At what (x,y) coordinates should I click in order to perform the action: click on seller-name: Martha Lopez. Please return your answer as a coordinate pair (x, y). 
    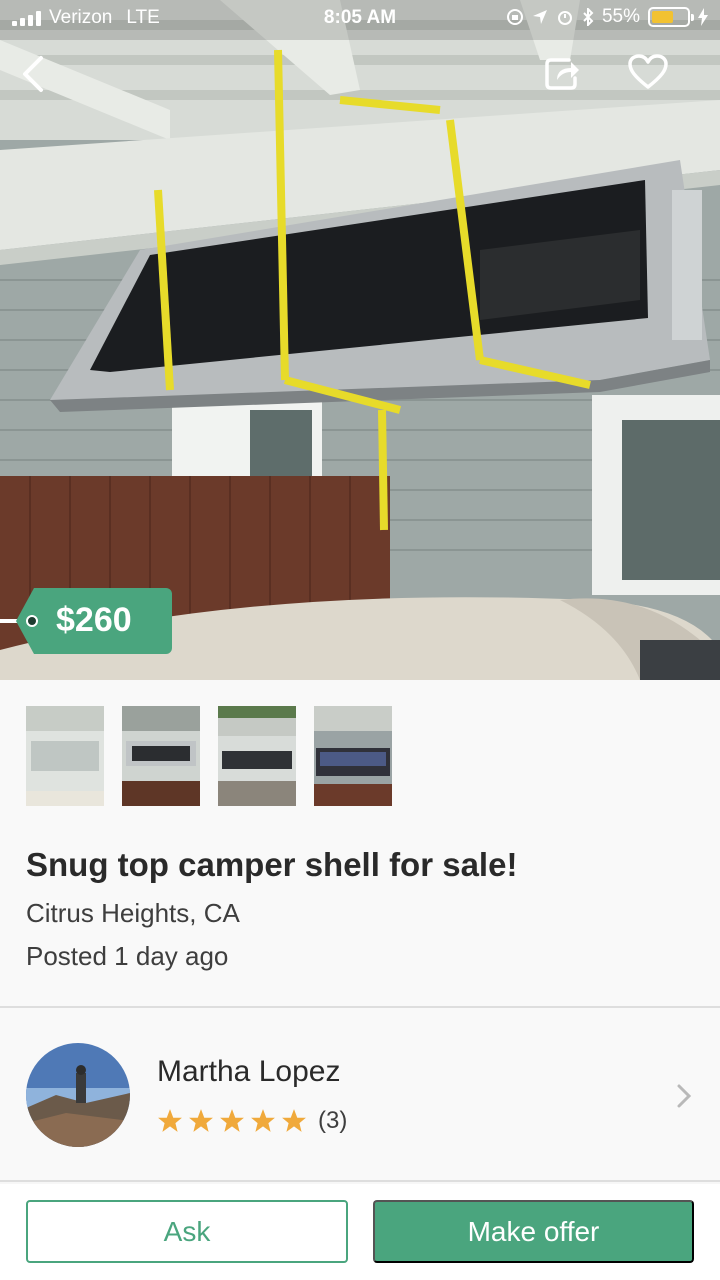
    Looking at the image, I should click on (249, 1071).